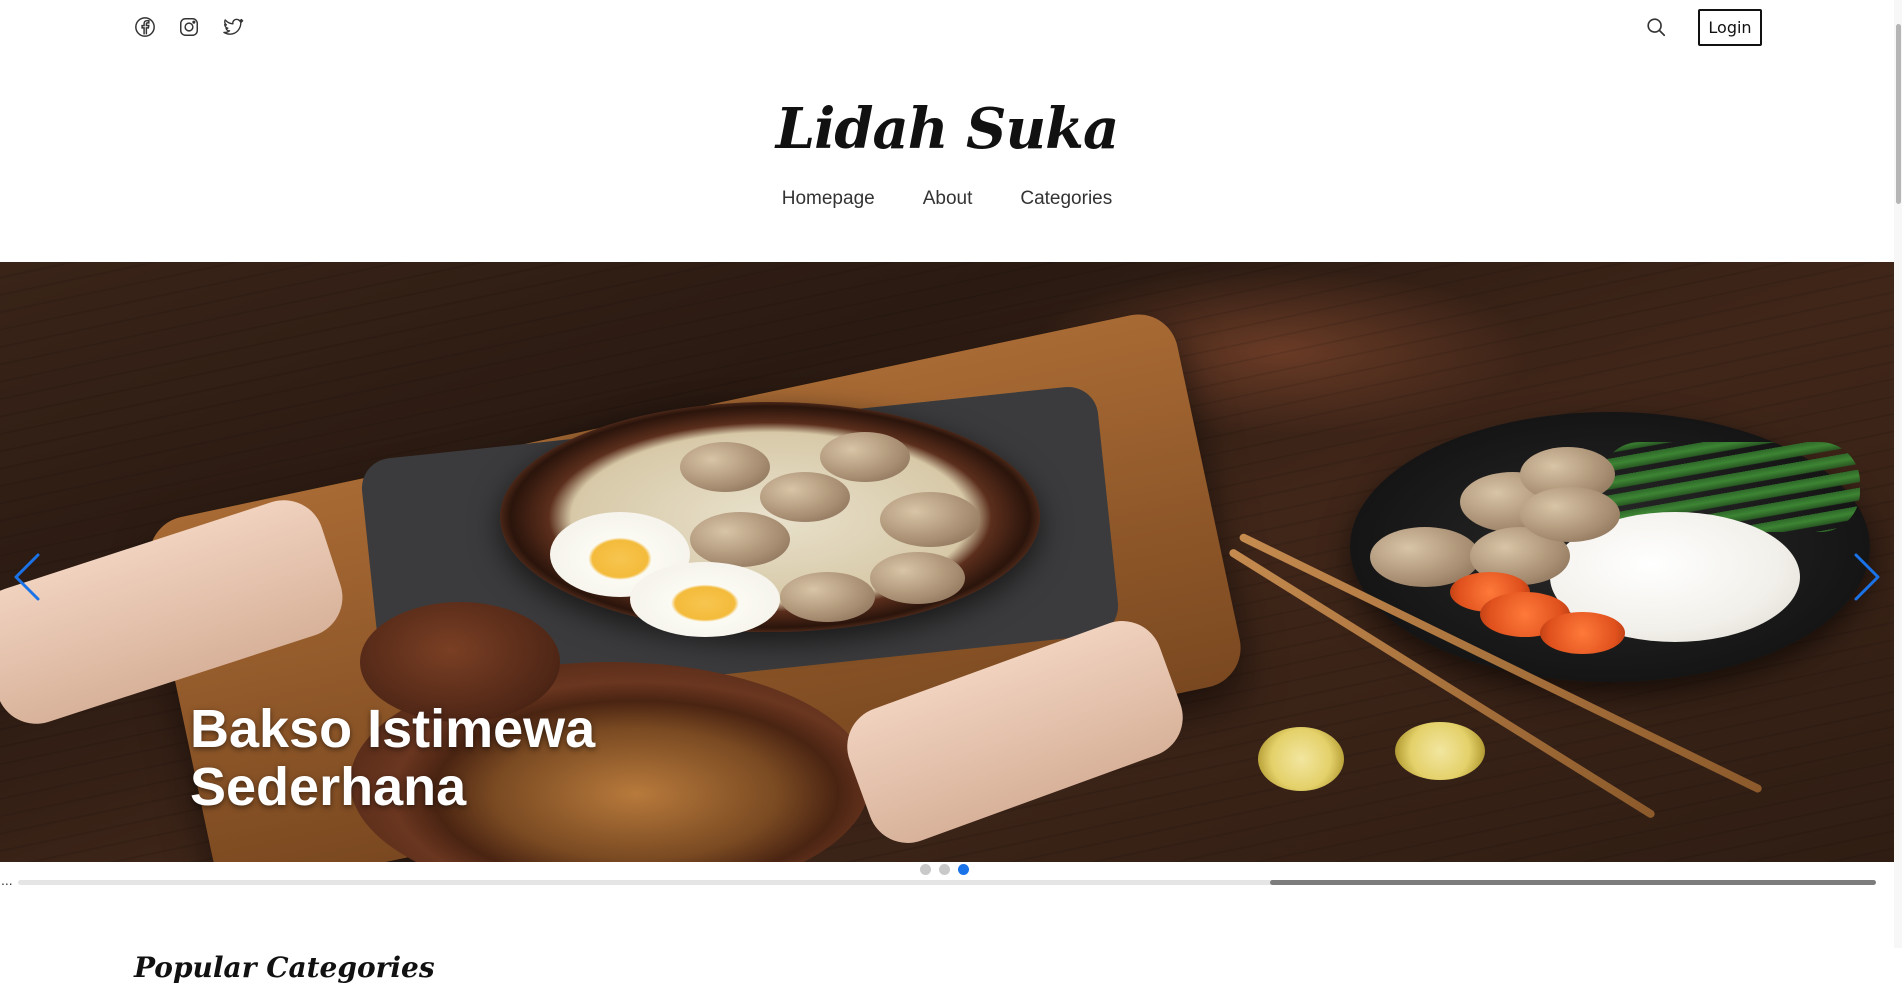 The width and height of the screenshot is (1902, 985). I want to click on login-button: Login, so click(1730, 27).